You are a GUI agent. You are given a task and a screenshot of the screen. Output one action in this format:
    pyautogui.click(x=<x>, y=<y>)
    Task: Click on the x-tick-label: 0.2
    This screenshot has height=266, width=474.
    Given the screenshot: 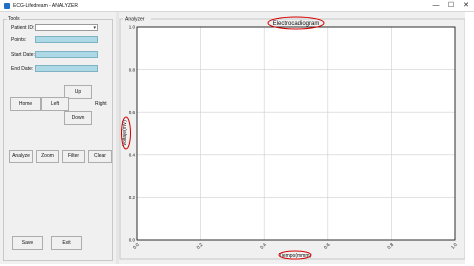 What is the action you would take?
    pyautogui.click(x=200, y=246)
    